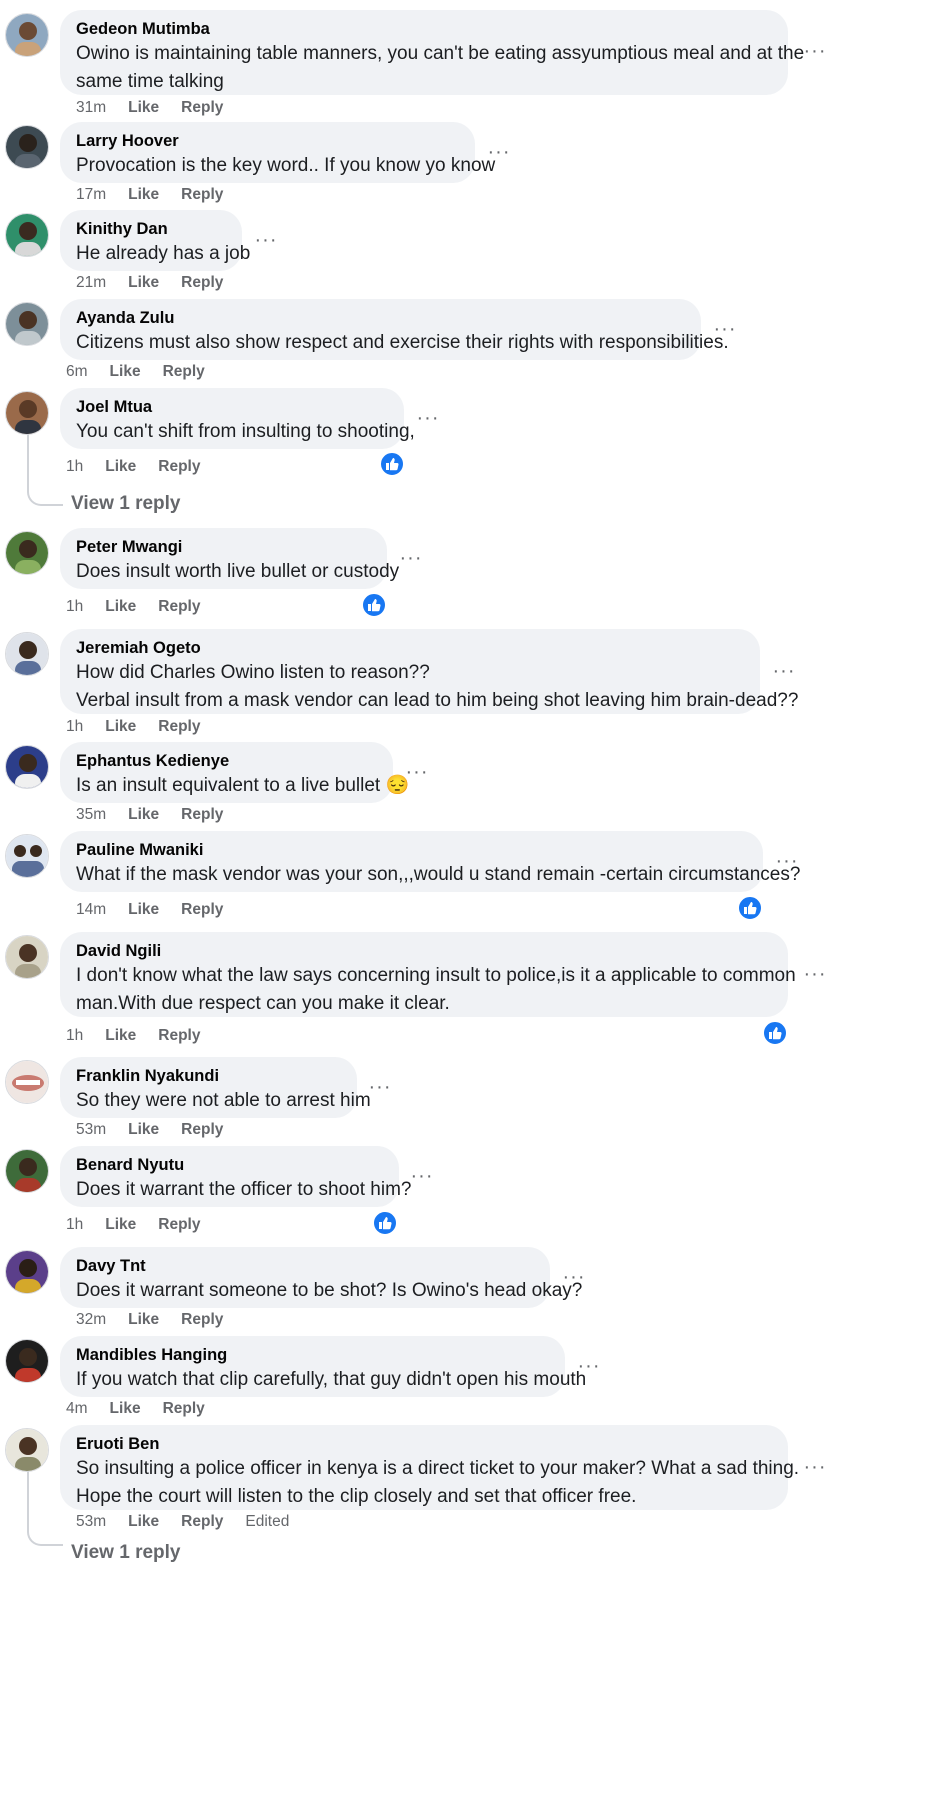 This screenshot has height=1819, width=947. I want to click on comment-time: 21m, so click(91, 283).